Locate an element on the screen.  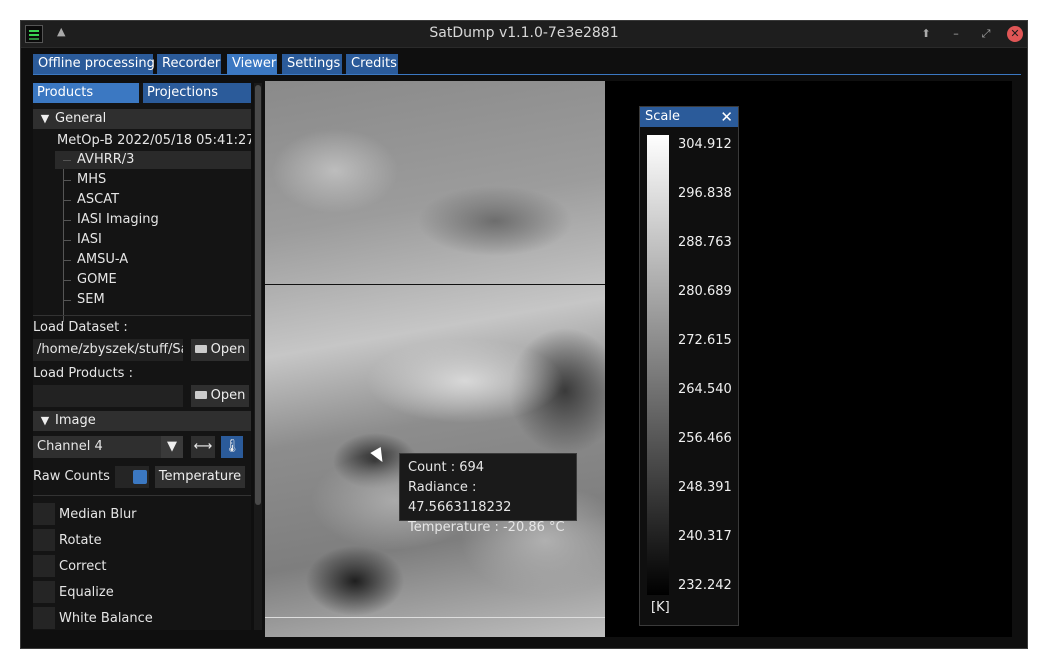
minimize-button: – is located at coordinates (956, 34).